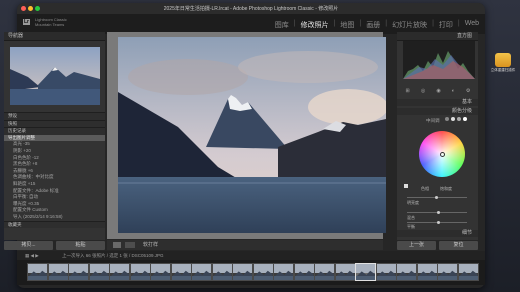 This screenshot has width=520, height=292. Describe the element at coordinates (54, 144) in the screenshot. I see `history-item: 高光 -35` at that location.